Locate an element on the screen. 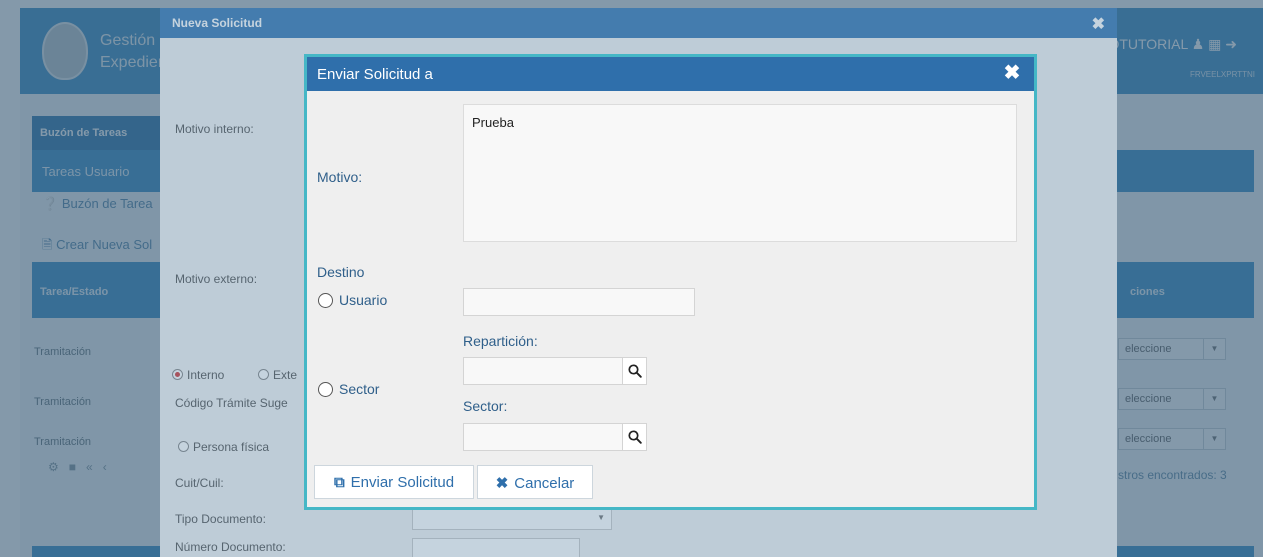 The width and height of the screenshot is (1263, 557). sector-search-button is located at coordinates (634, 437).